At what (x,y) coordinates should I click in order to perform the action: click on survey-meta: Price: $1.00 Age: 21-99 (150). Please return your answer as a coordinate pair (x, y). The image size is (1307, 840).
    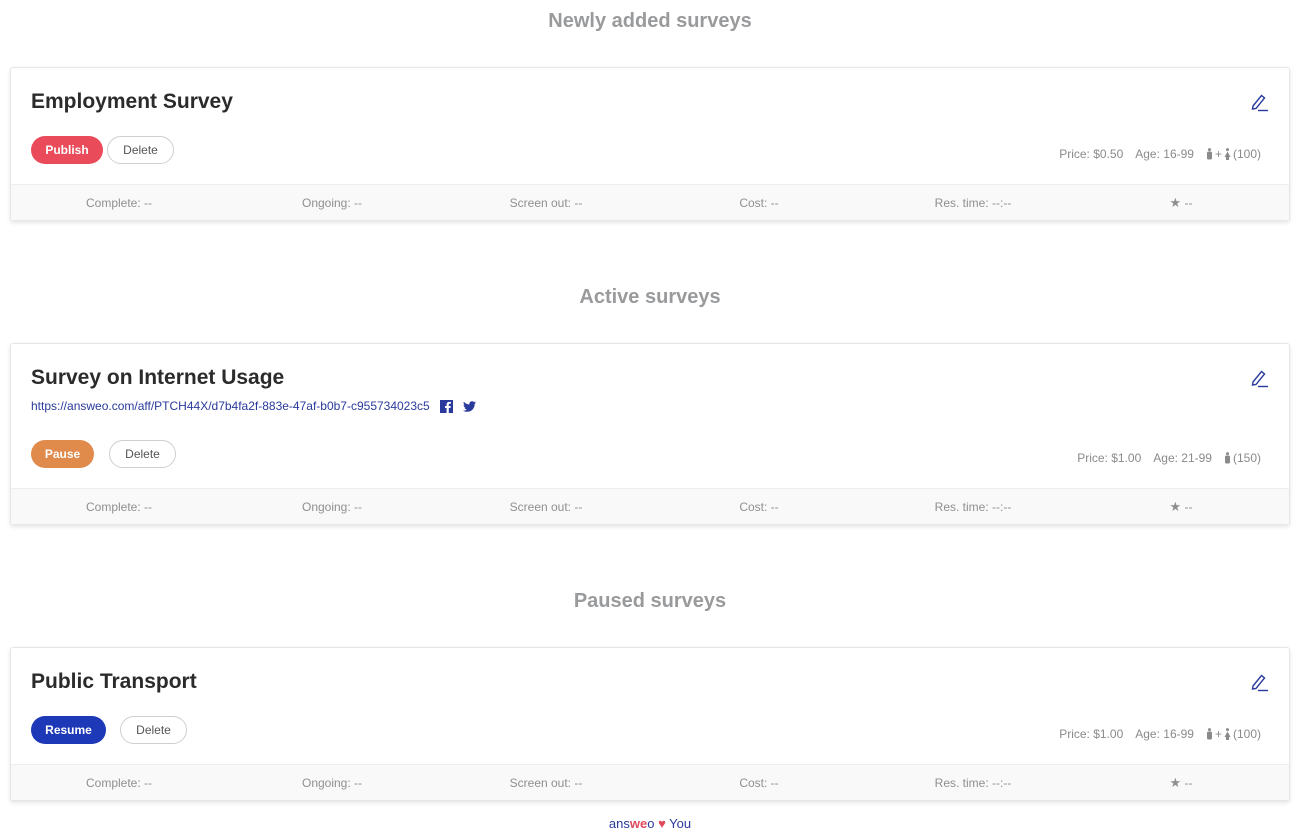
    Looking at the image, I should click on (1169, 458).